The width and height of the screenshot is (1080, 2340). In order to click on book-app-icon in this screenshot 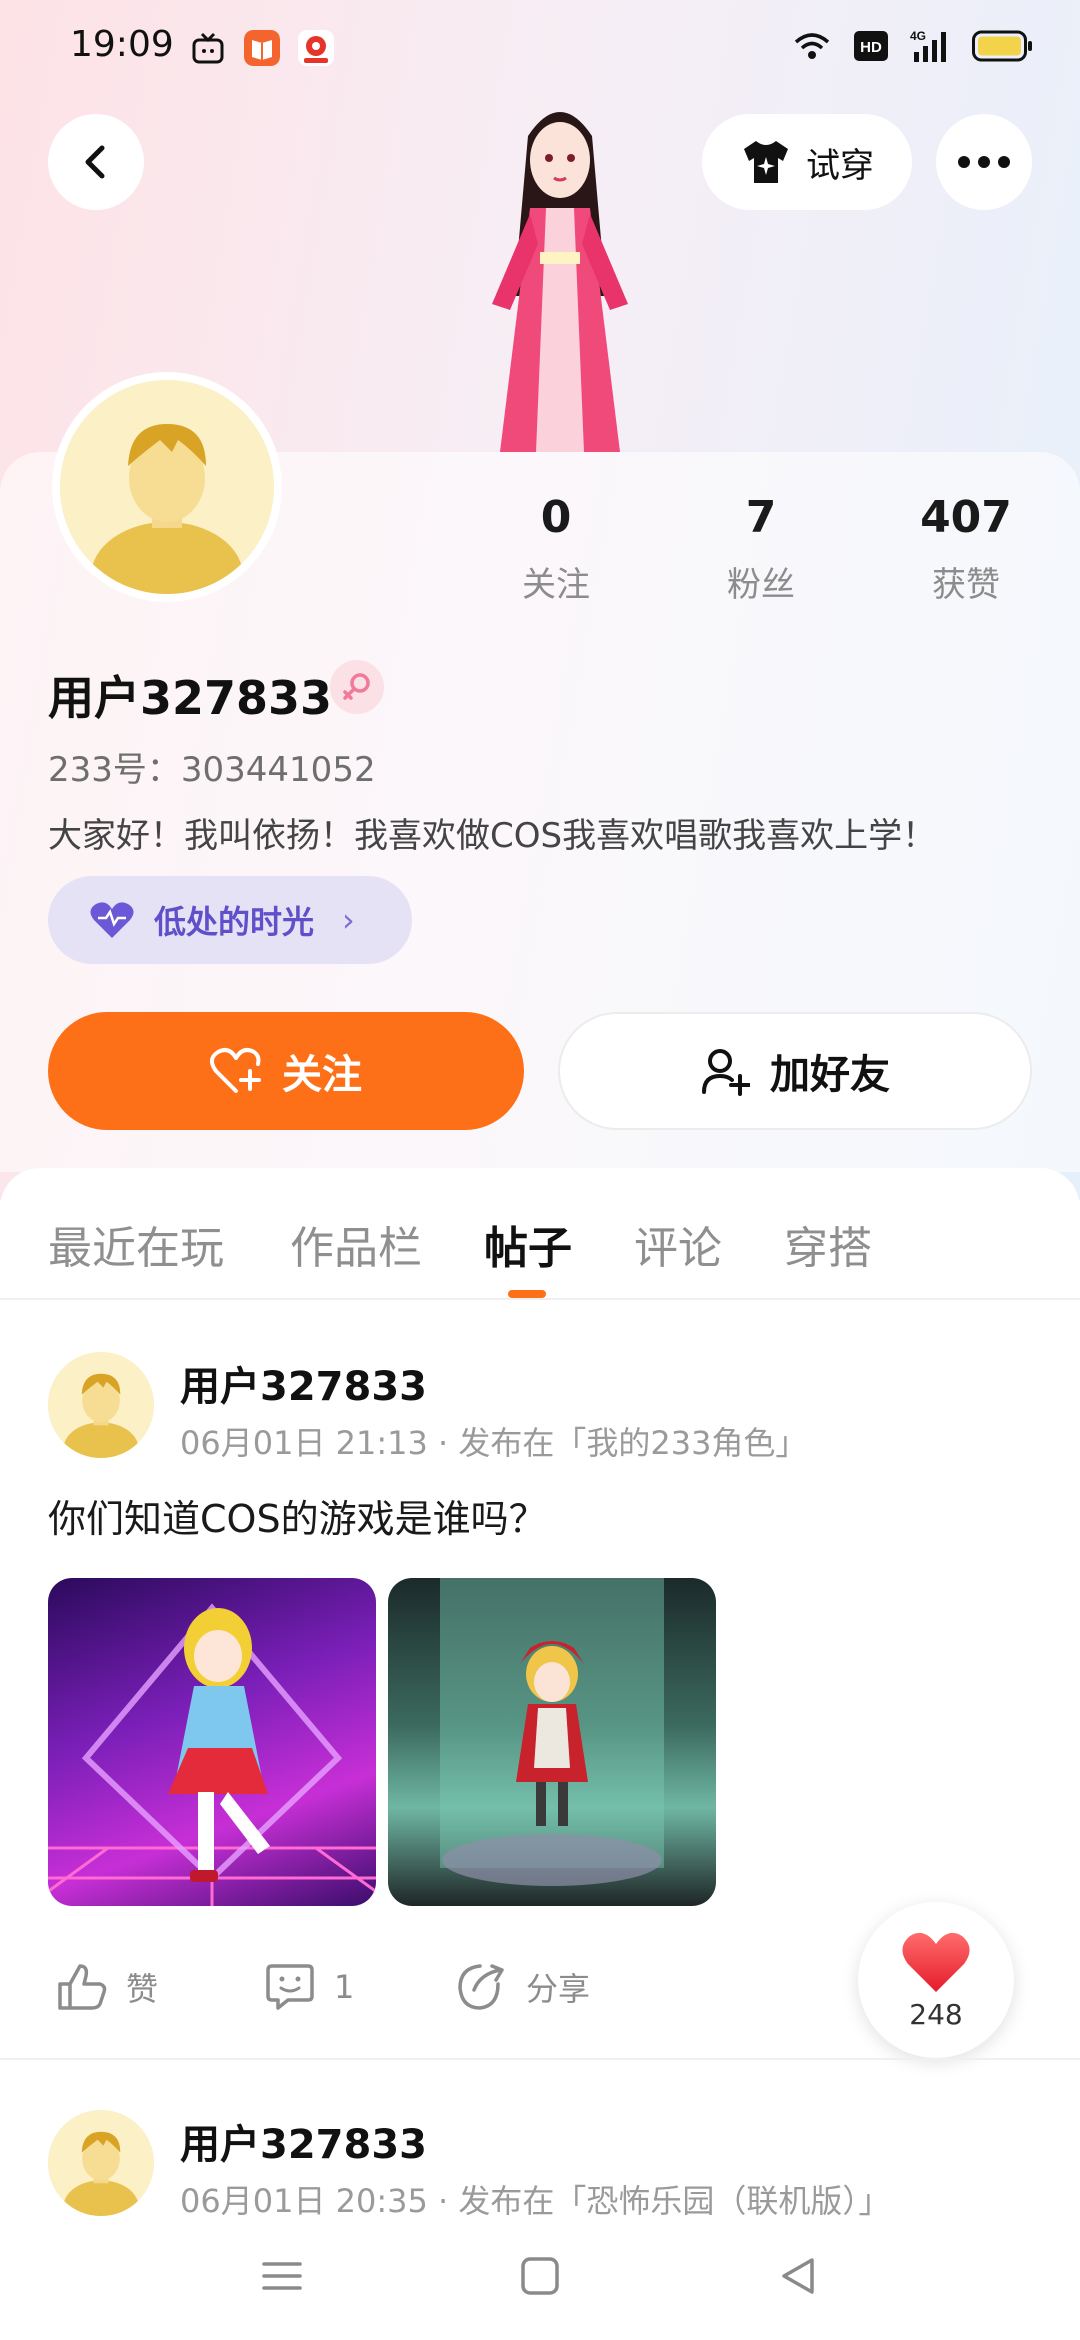, I will do `click(262, 48)`.